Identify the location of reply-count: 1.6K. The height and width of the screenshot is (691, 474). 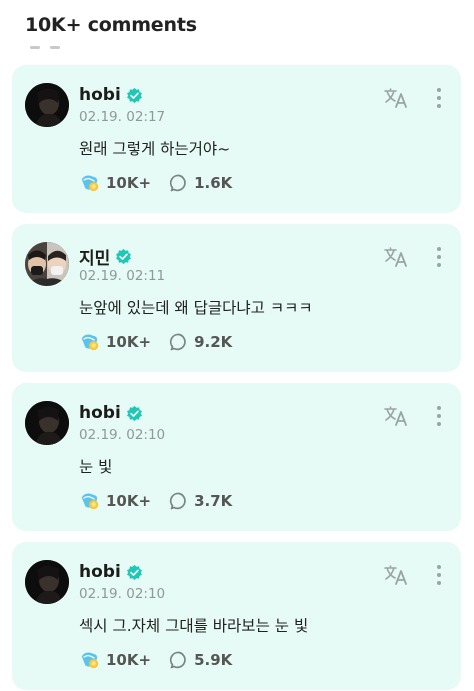
(213, 183).